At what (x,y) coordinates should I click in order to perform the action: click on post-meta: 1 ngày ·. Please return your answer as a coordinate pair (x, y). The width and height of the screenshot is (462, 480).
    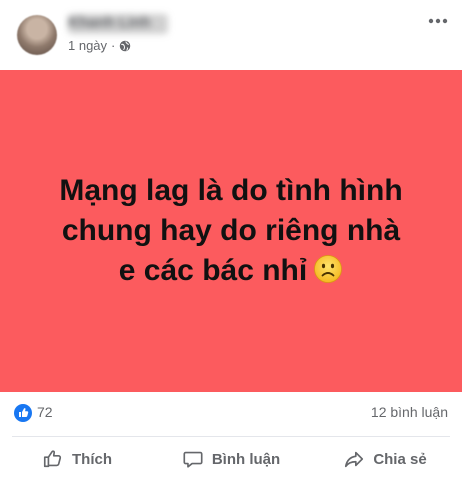
    Looking at the image, I should click on (99, 45).